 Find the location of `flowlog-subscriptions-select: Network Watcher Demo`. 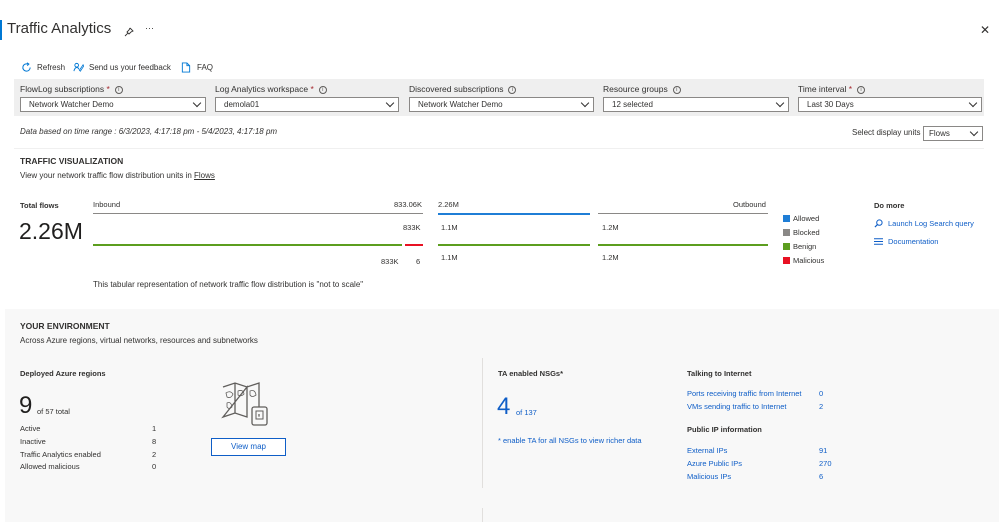

flowlog-subscriptions-select: Network Watcher Demo is located at coordinates (113, 104).